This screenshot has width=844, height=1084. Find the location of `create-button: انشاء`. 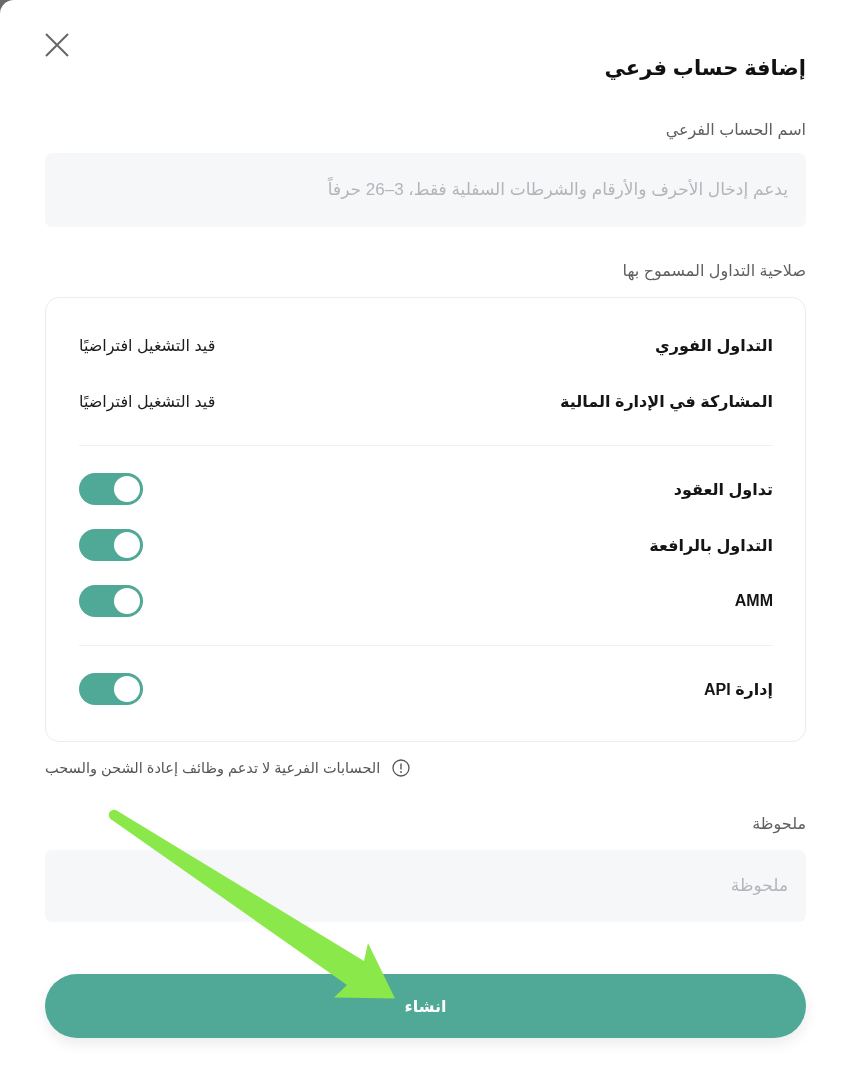

create-button: انشاء is located at coordinates (425, 1006).